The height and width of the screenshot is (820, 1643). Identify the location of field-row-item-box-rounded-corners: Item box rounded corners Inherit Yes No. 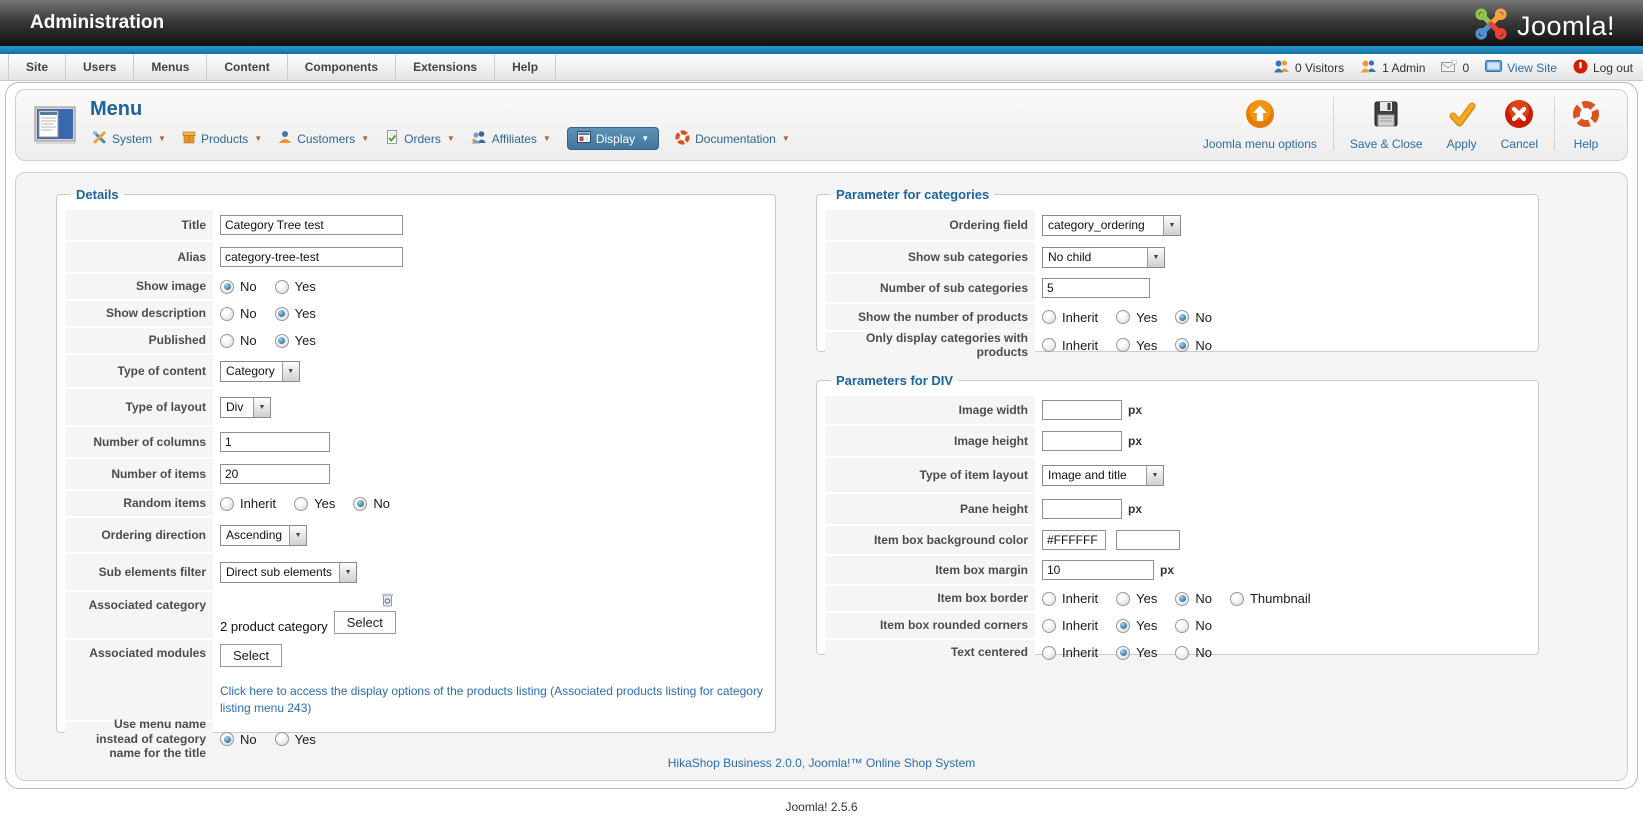
(1176, 625).